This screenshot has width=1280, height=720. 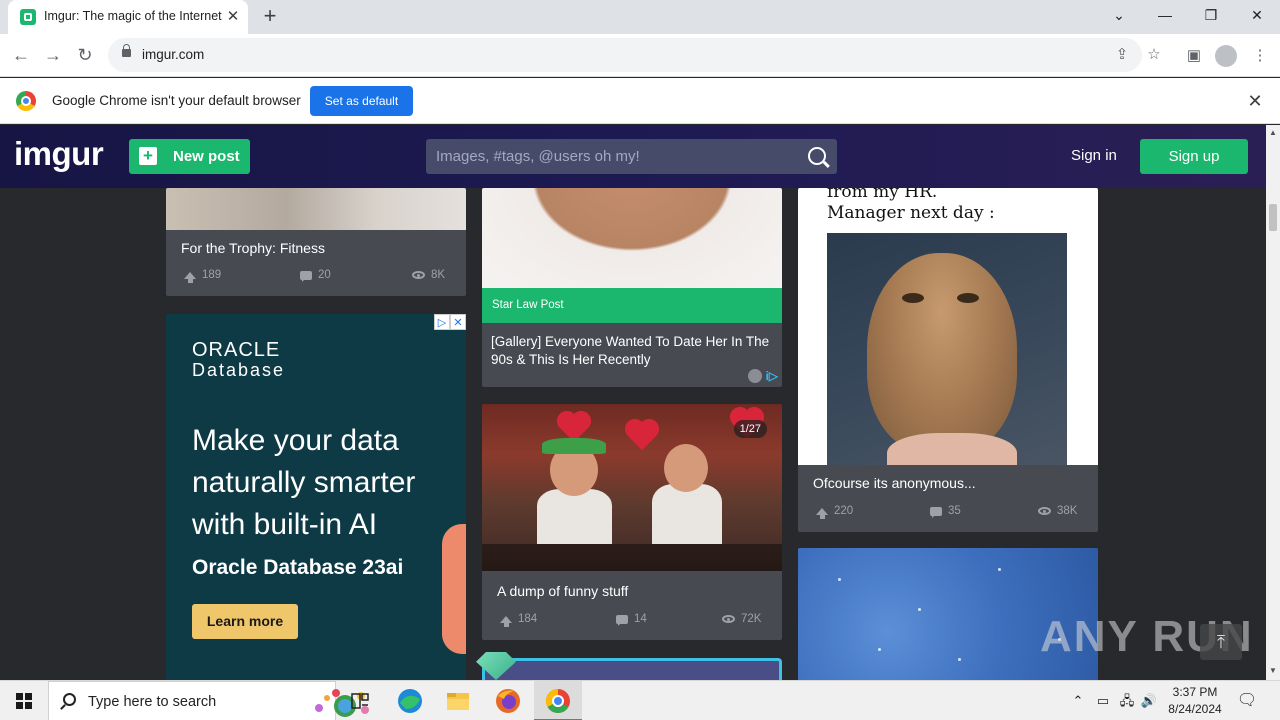 I want to click on tab-search-icon: ⌄, so click(x=1119, y=15).